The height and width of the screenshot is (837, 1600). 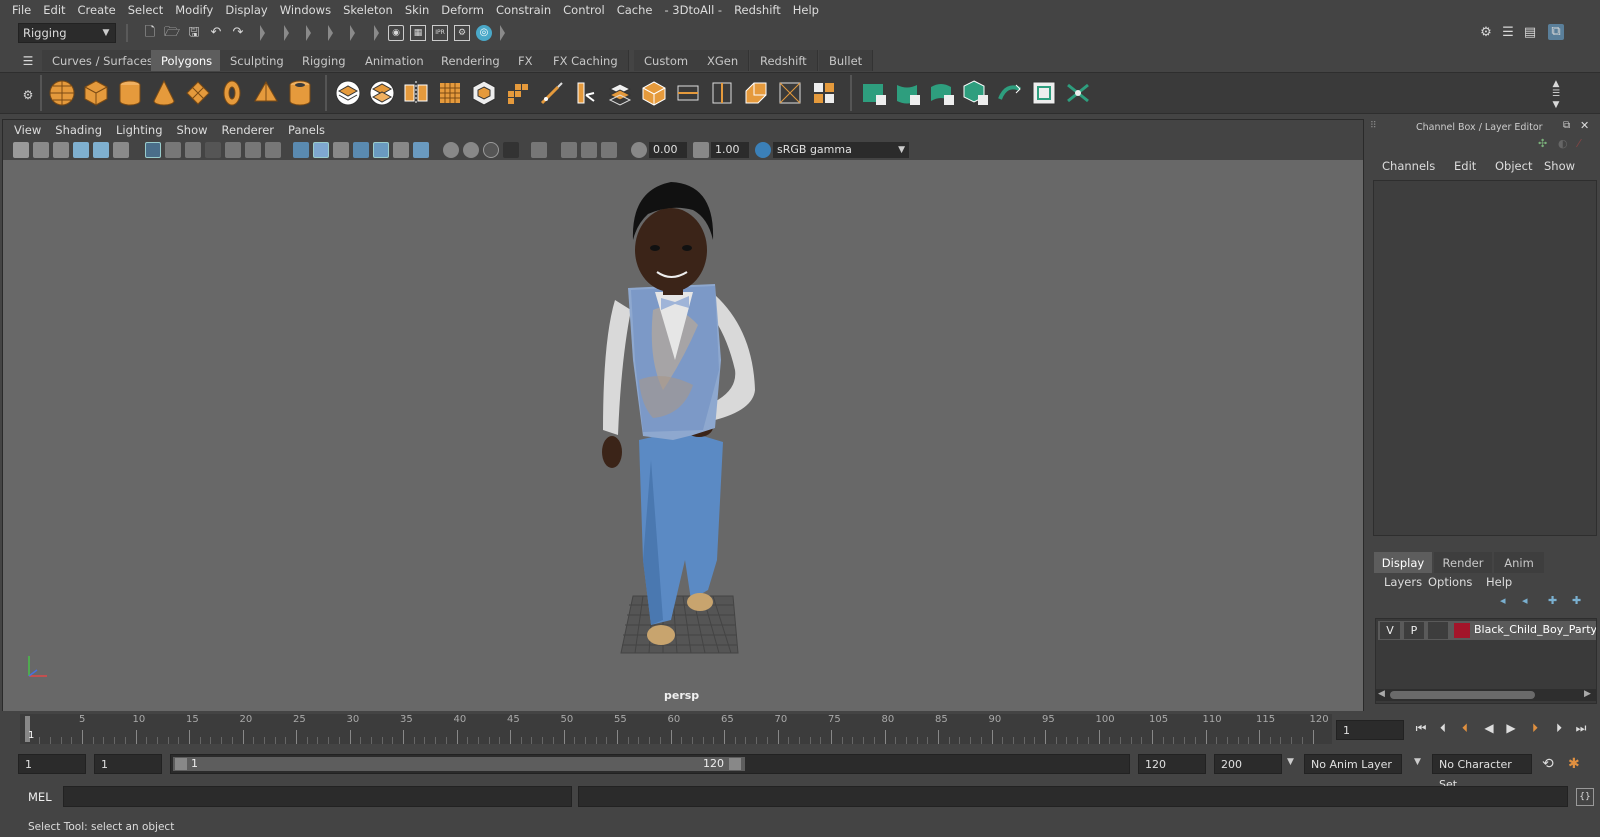 What do you see at coordinates (1373, 126) in the screenshot?
I see `drag-handle-icon: ⠿` at bounding box center [1373, 126].